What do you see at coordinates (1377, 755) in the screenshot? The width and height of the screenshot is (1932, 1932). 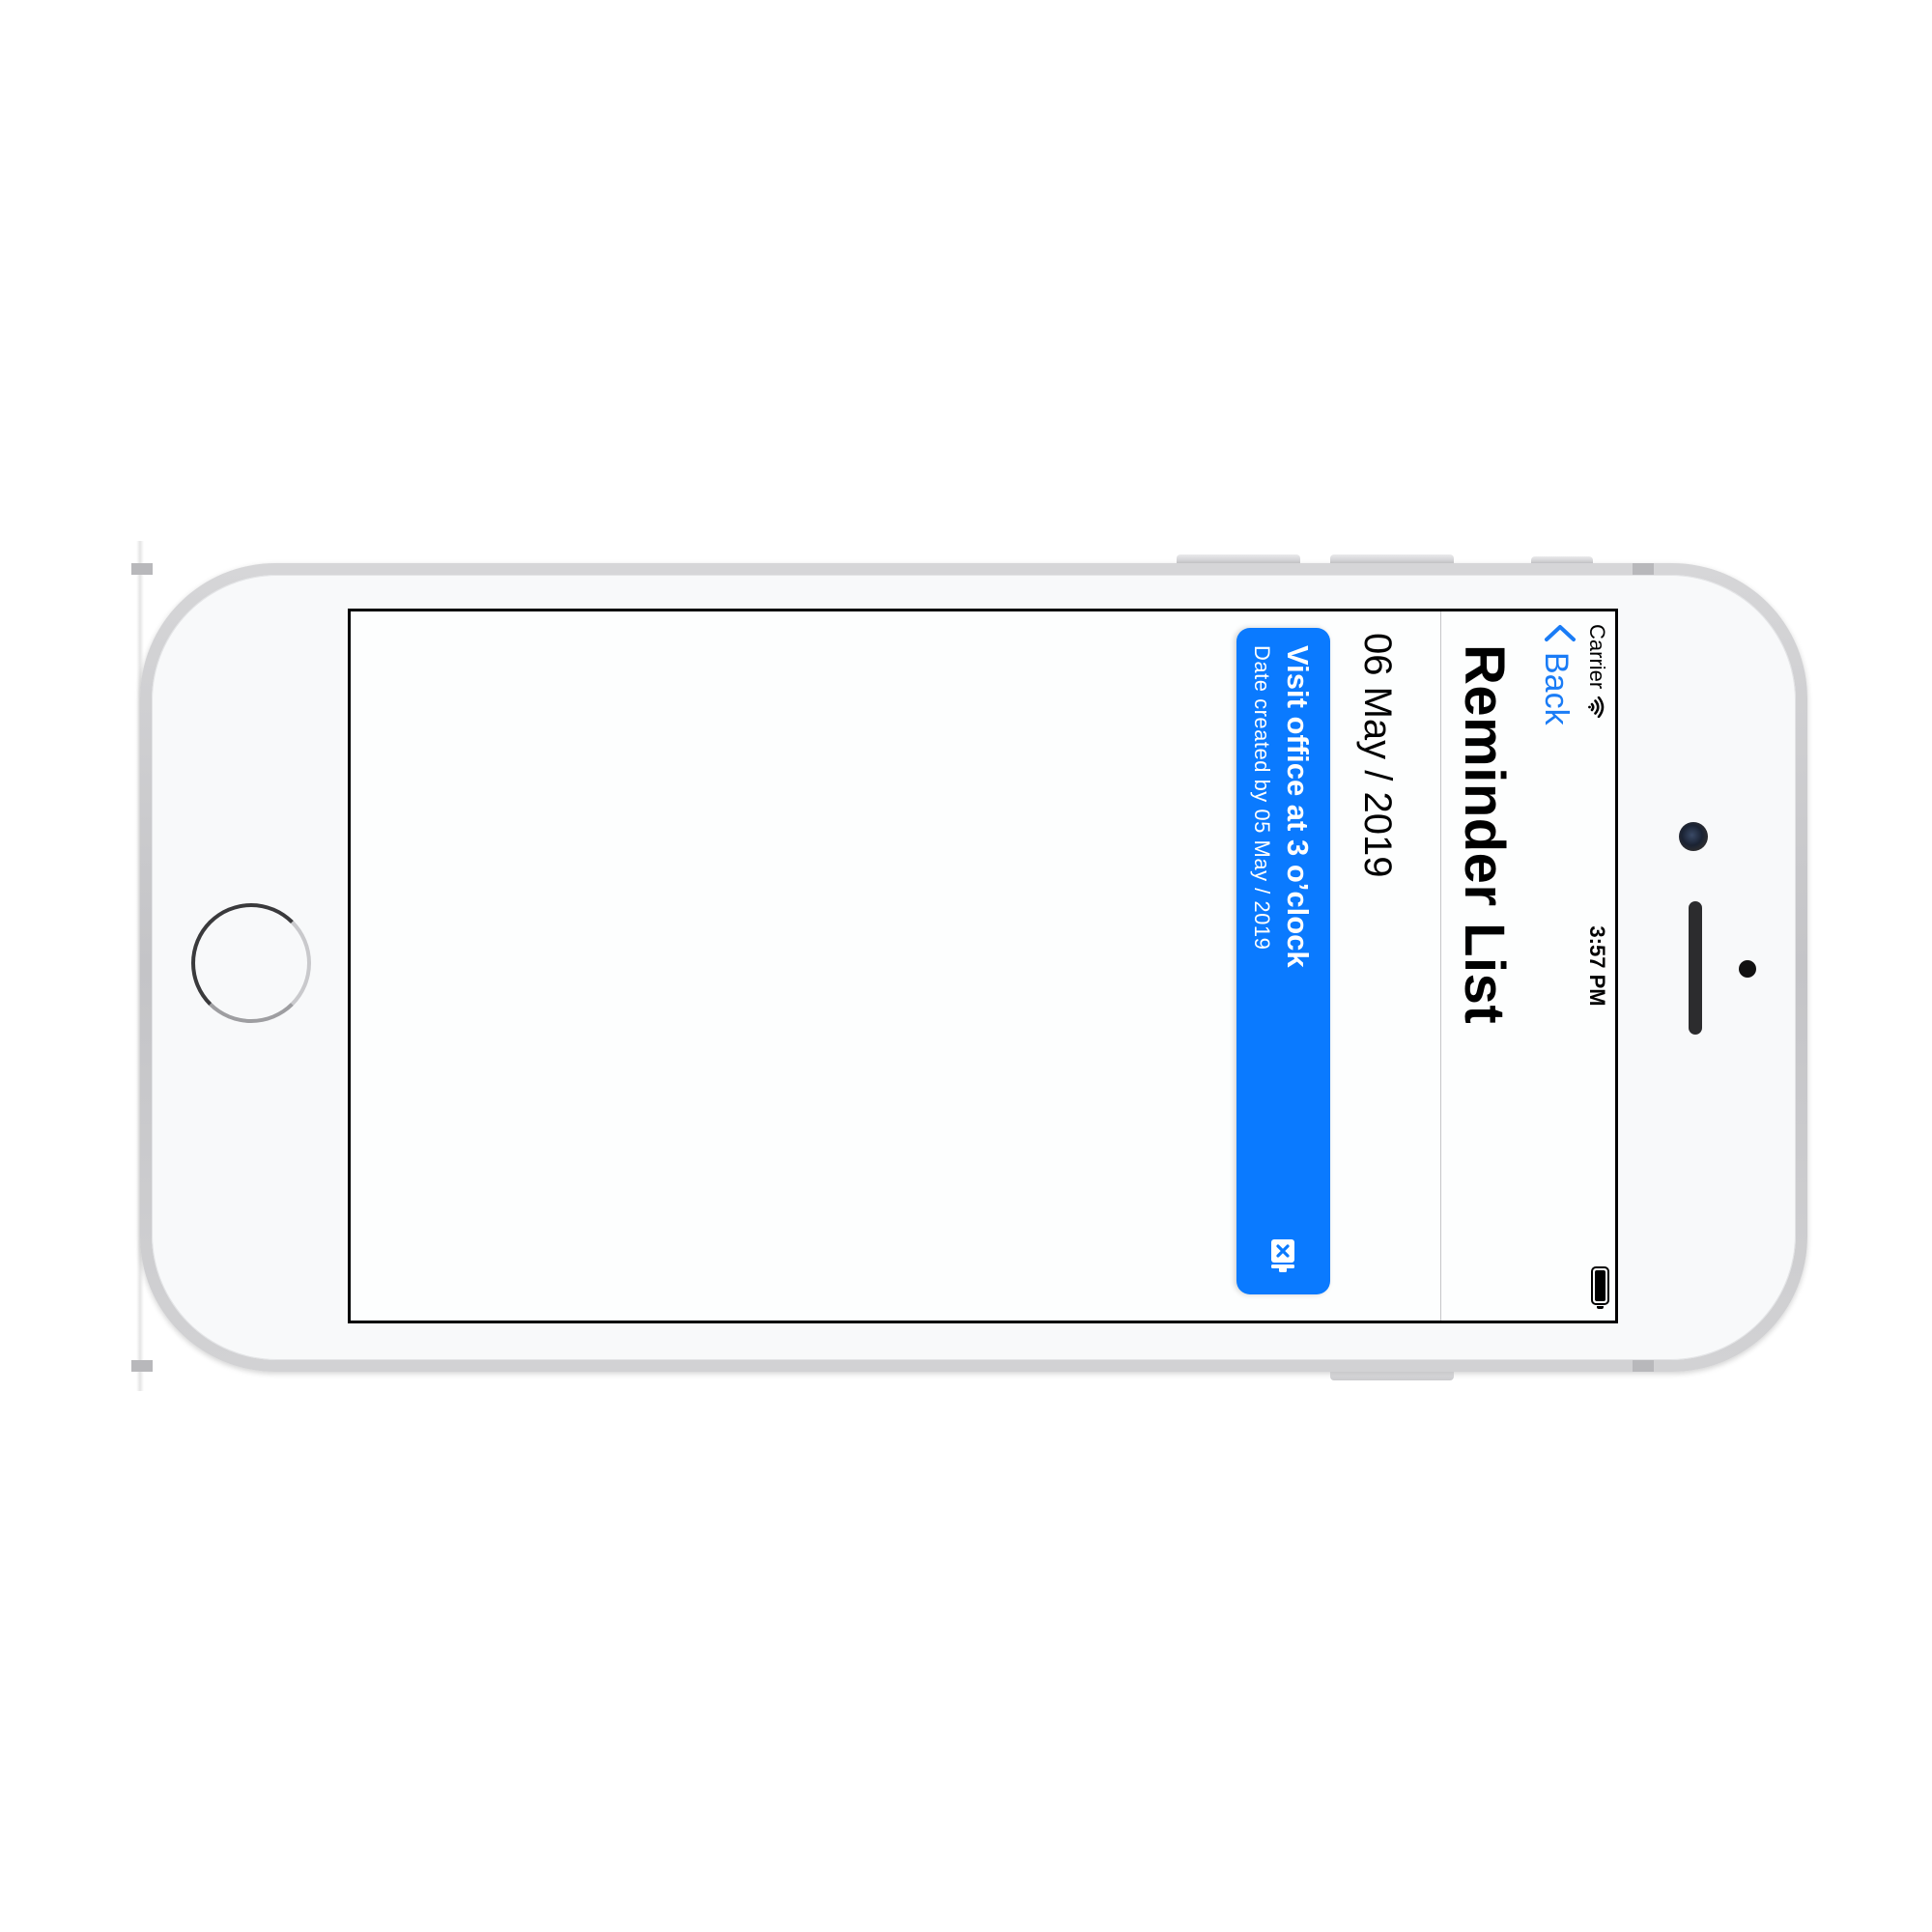 I see `section-date-header: 06 May / 2019` at bounding box center [1377, 755].